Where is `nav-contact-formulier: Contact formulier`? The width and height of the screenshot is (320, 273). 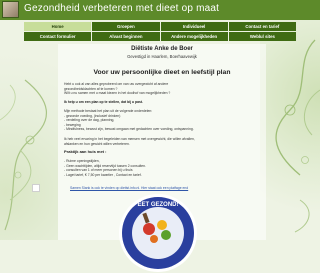 nav-contact-formulier: Contact formulier is located at coordinates (58, 36).